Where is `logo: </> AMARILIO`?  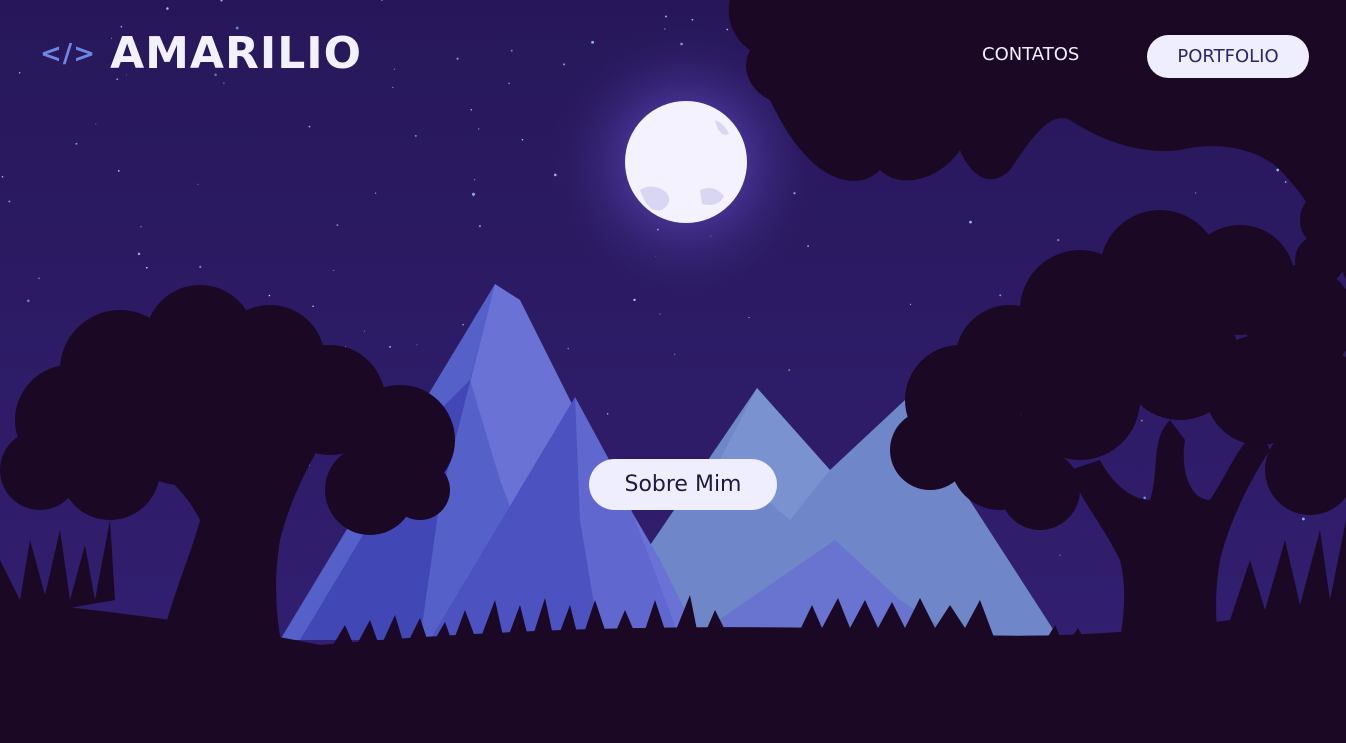
logo: </> AMARILIO is located at coordinates (201, 53).